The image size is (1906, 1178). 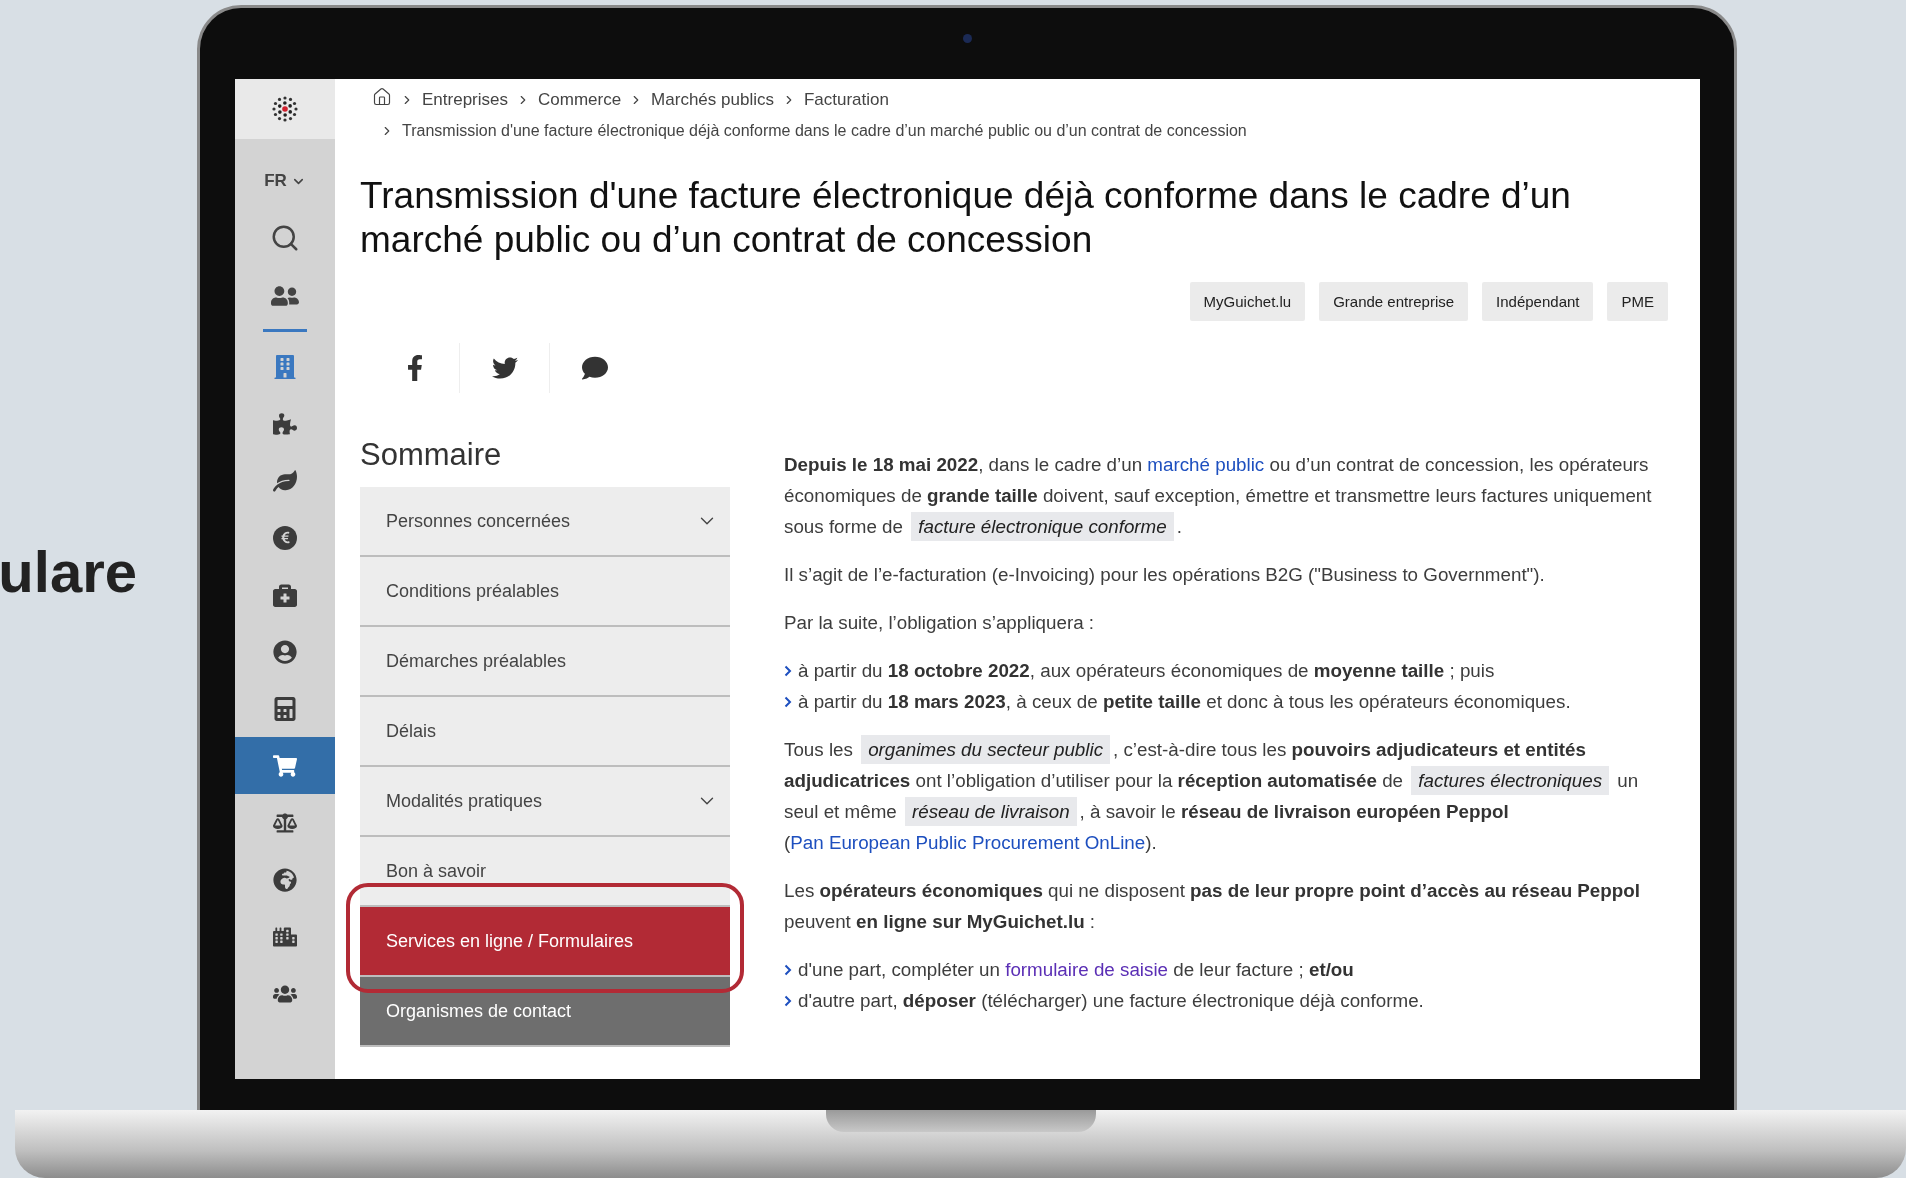 I want to click on text-link: formulaire de saisie, so click(x=1086, y=969).